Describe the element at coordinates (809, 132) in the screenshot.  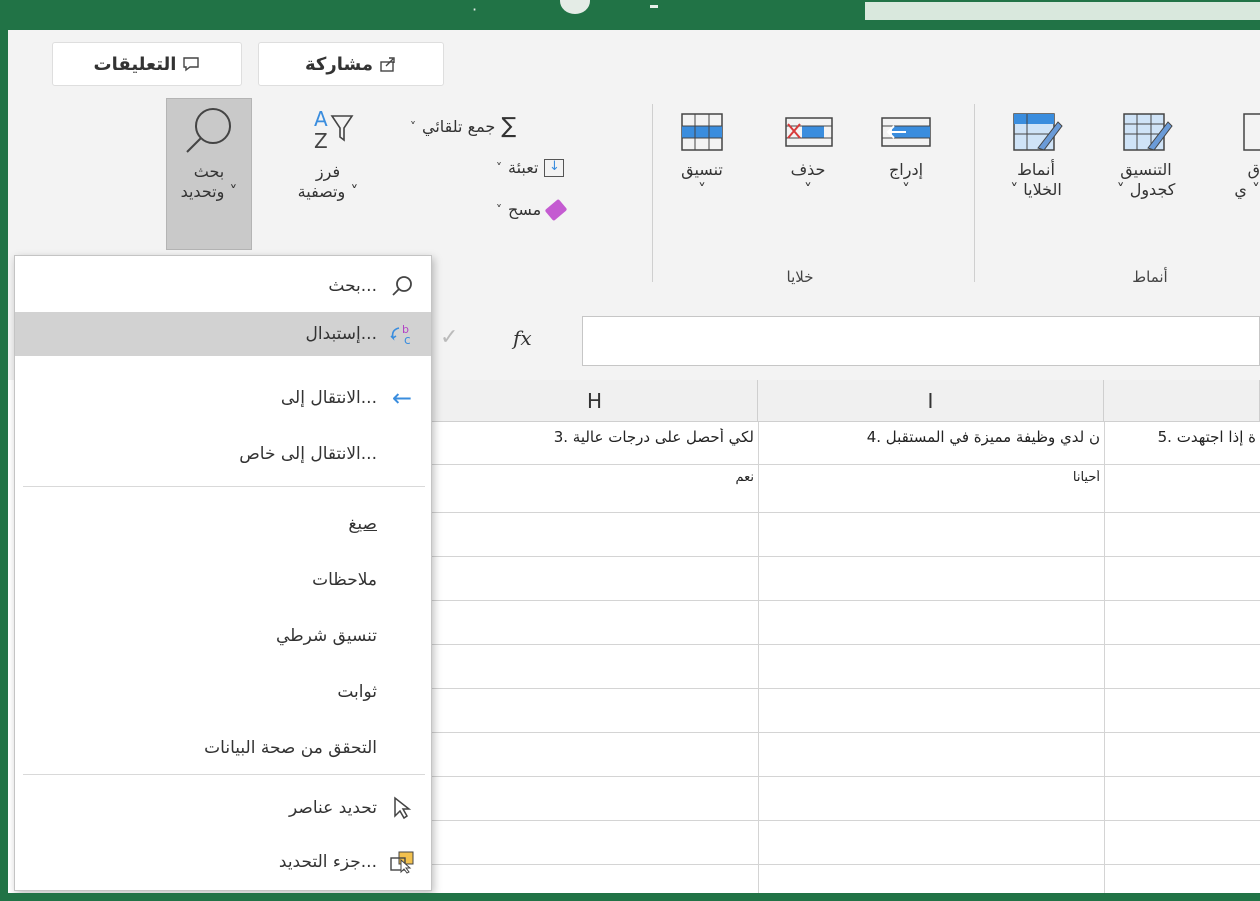
I see `delete-cells-icon` at that location.